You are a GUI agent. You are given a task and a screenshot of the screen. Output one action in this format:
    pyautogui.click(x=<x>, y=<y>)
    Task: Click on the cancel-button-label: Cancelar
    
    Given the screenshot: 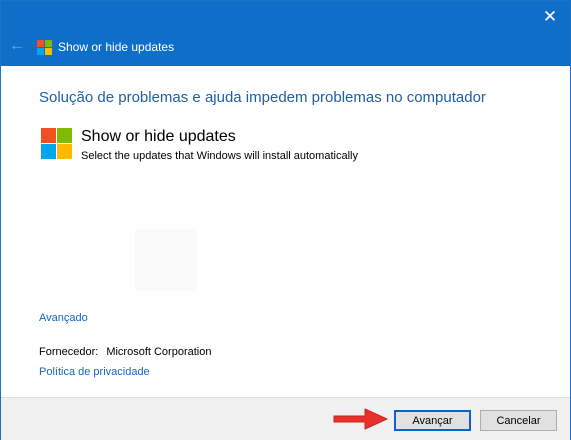 What is the action you would take?
    pyautogui.click(x=518, y=420)
    